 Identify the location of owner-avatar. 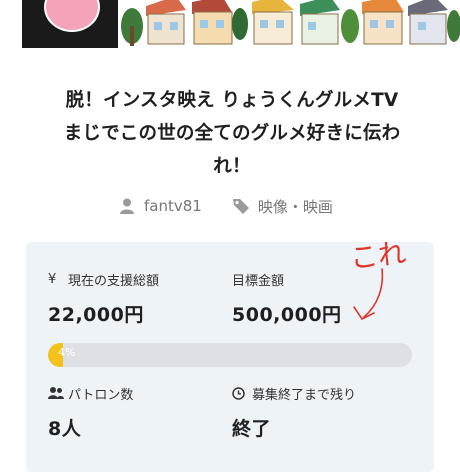
(70, 24).